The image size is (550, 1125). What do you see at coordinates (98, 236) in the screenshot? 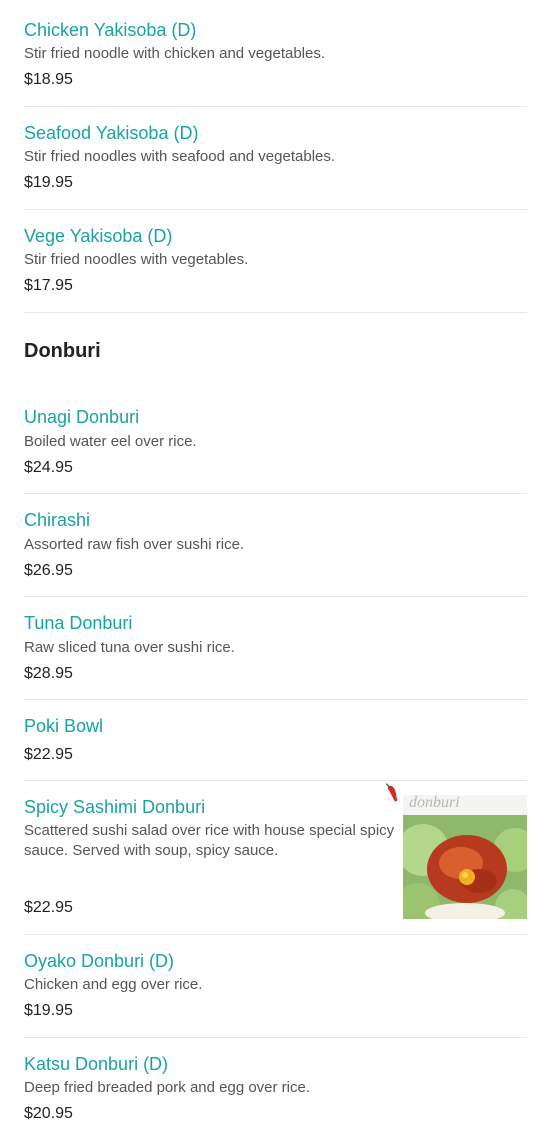
I see `item-name: Vege Yakisoba (D)` at bounding box center [98, 236].